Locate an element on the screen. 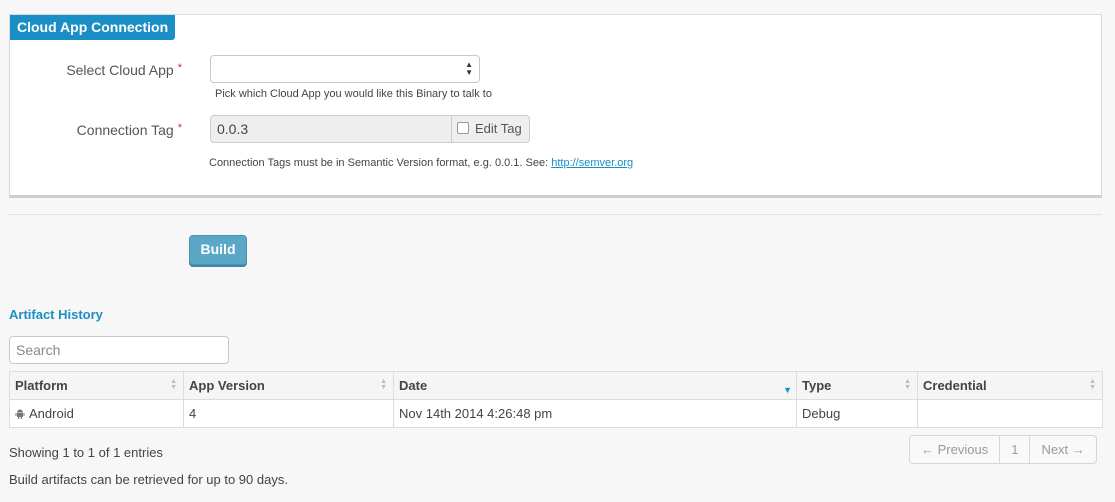 The width and height of the screenshot is (1115, 502). pagination: ← Previous 1 Next → is located at coordinates (1003, 449).